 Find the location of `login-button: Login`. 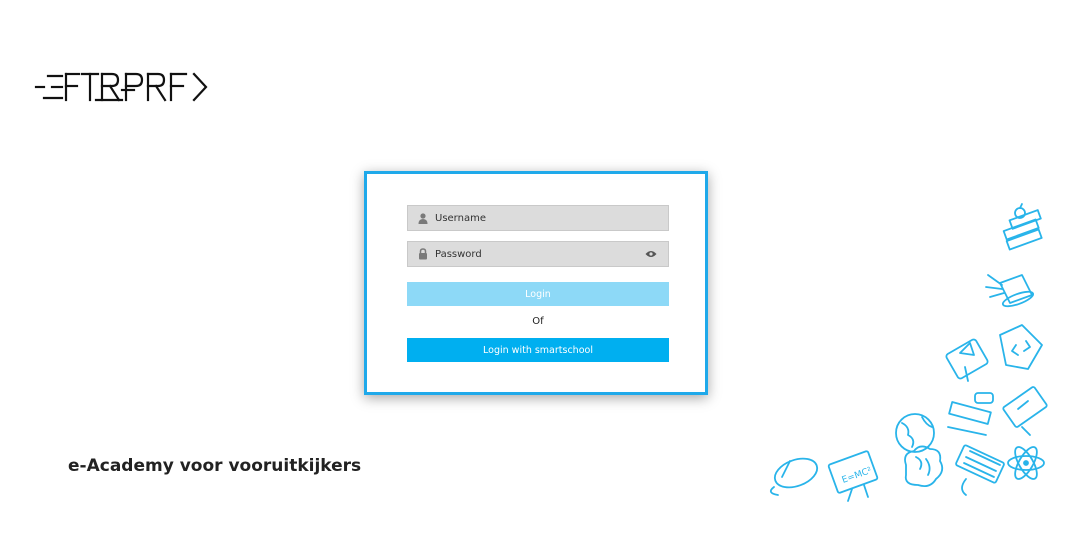

login-button: Login is located at coordinates (538, 294).